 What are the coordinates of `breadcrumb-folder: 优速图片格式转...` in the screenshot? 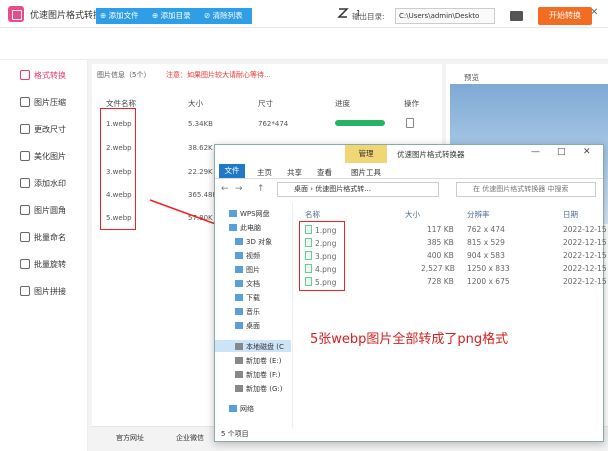 It's located at (343, 189).